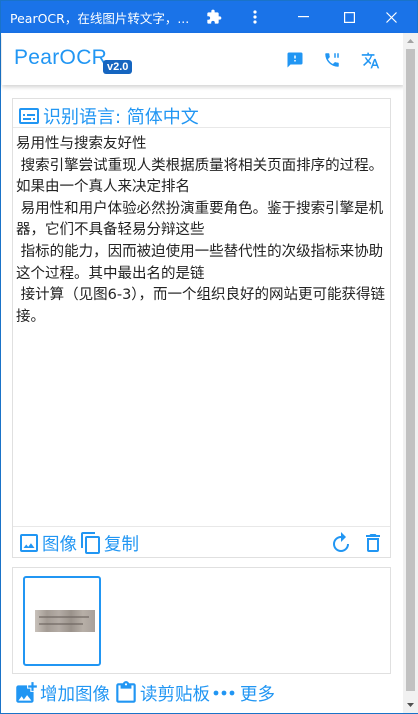 The width and height of the screenshot is (418, 714). I want to click on clipboard-icon, so click(126, 692).